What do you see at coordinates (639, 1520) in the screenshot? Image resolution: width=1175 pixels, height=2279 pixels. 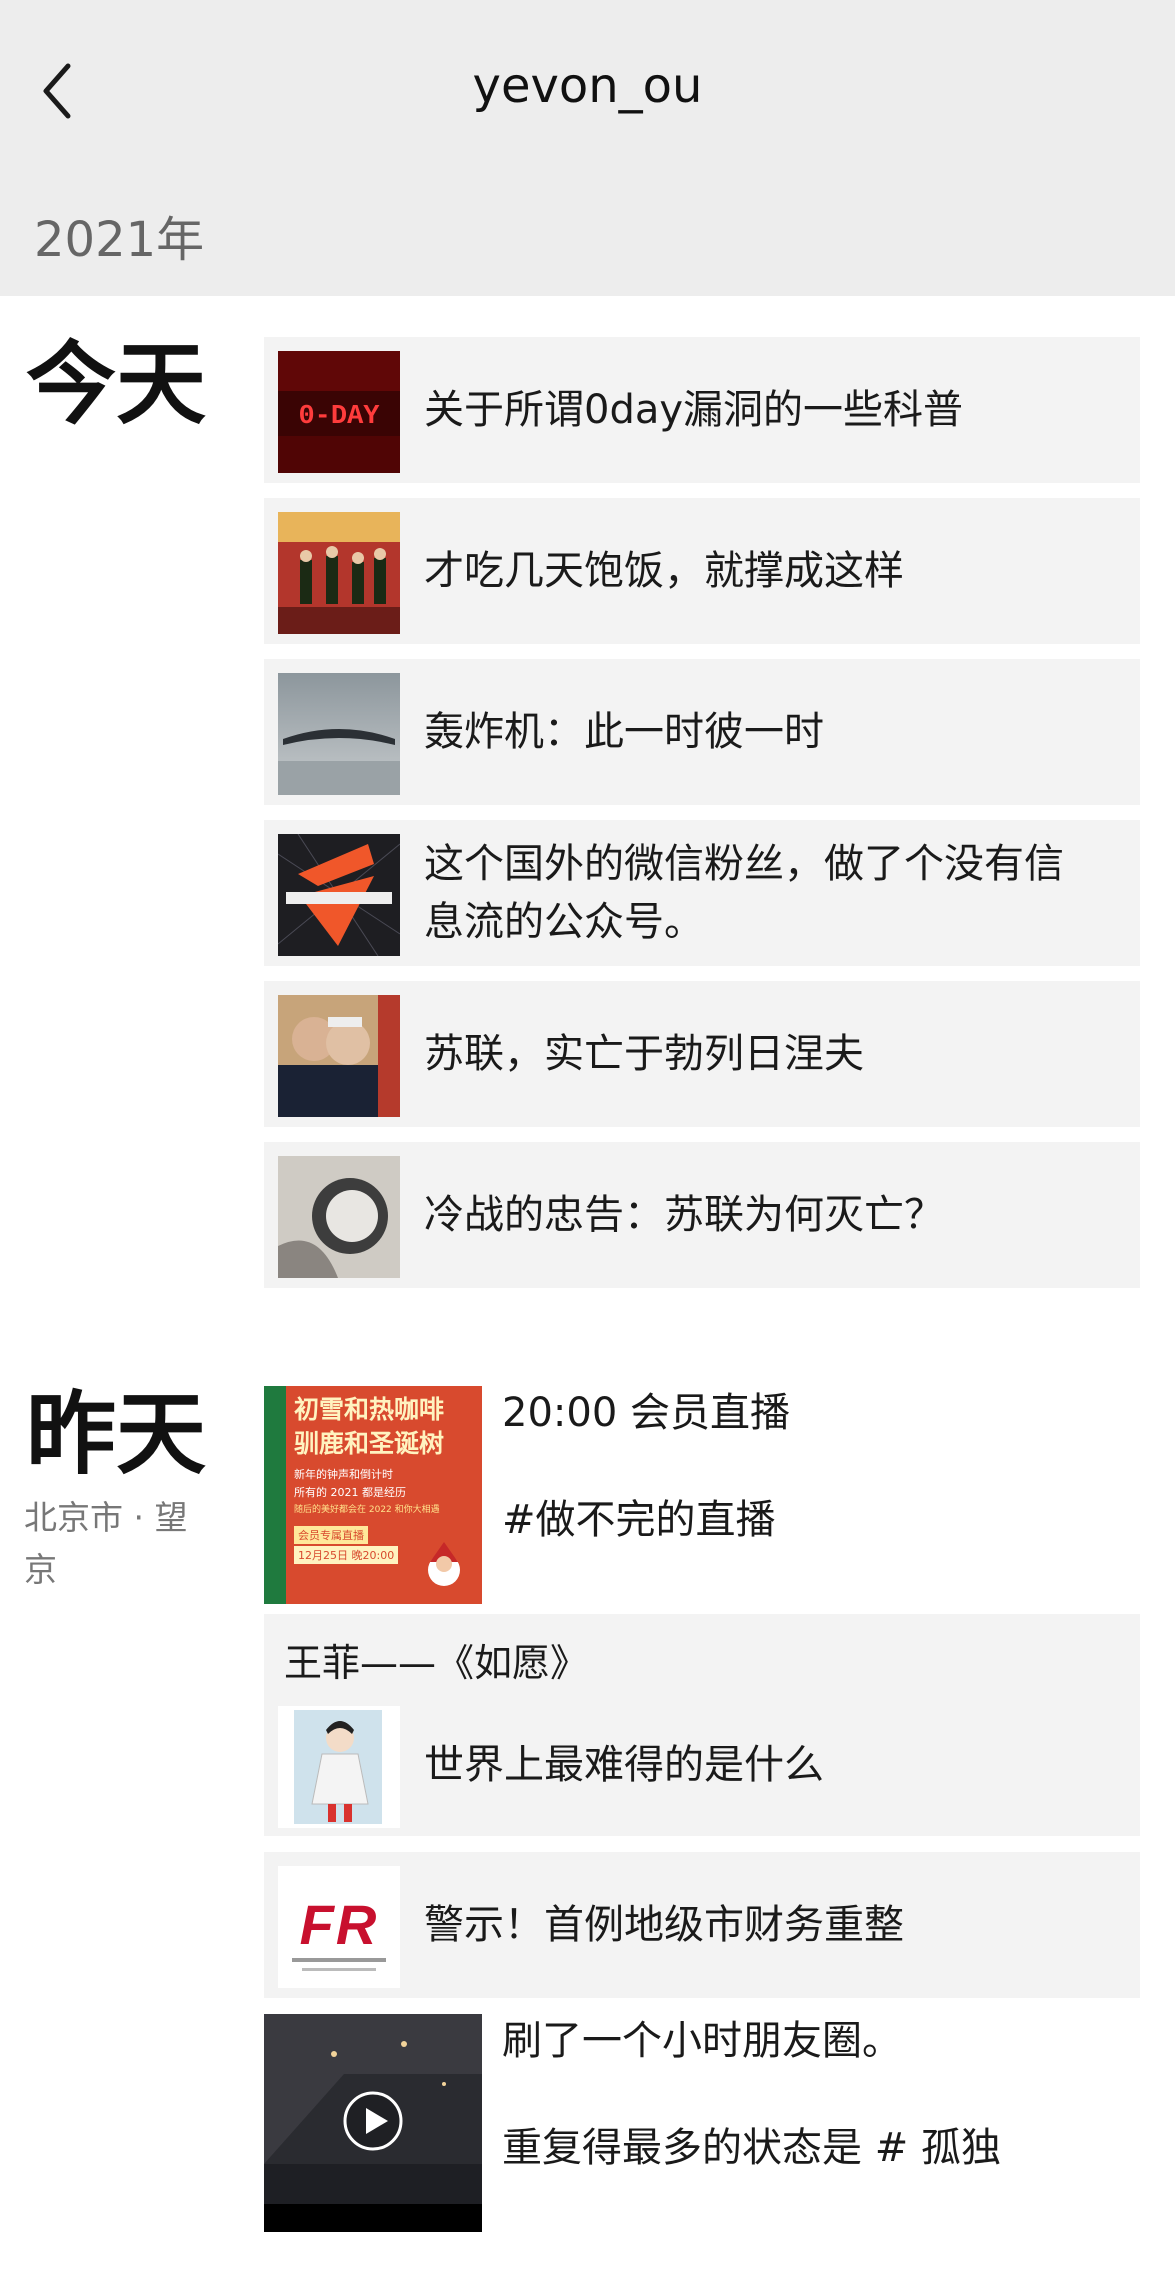 I see `post-text: #做不完的直播` at bounding box center [639, 1520].